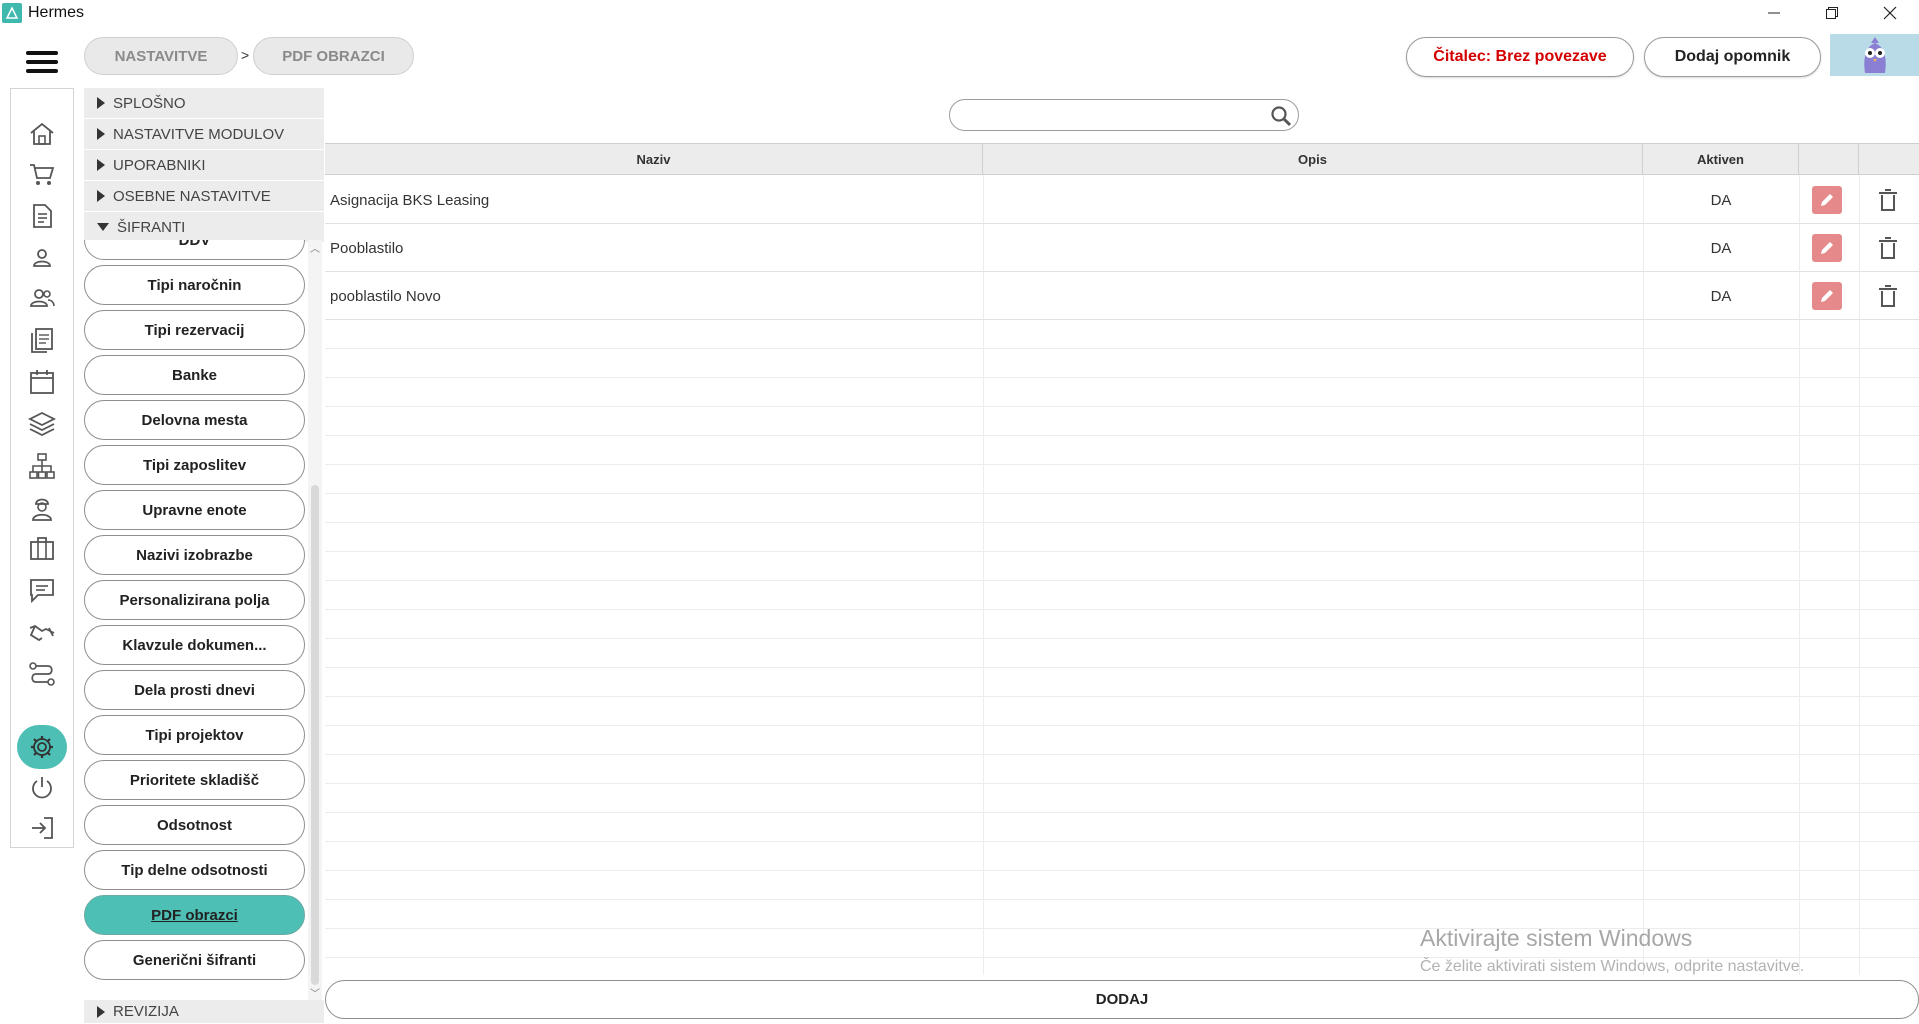 The image size is (1919, 1024). Describe the element at coordinates (1313, 159) in the screenshot. I see `column-header-opis: Opis` at that location.